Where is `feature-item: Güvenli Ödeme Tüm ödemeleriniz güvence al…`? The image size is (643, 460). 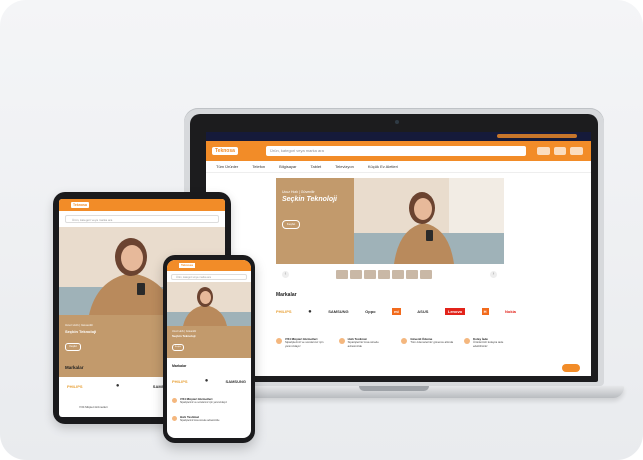
feature-item: Güvenli Ödeme Tüm ödemeleriniz güvence al… is located at coordinates (427, 342).